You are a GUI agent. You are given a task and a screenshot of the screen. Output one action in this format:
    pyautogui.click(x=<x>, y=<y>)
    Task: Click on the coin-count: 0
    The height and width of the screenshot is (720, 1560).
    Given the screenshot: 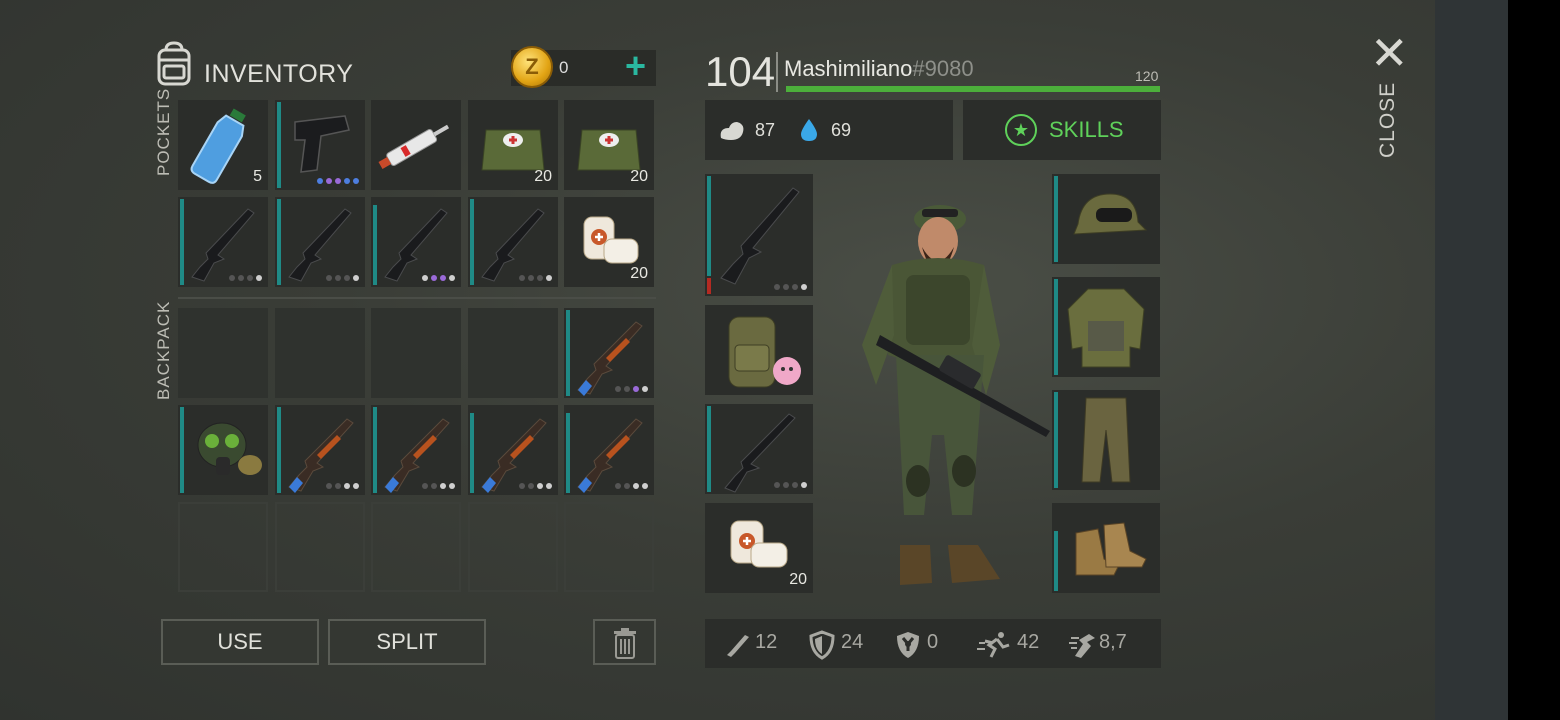 What is the action you would take?
    pyautogui.click(x=564, y=67)
    